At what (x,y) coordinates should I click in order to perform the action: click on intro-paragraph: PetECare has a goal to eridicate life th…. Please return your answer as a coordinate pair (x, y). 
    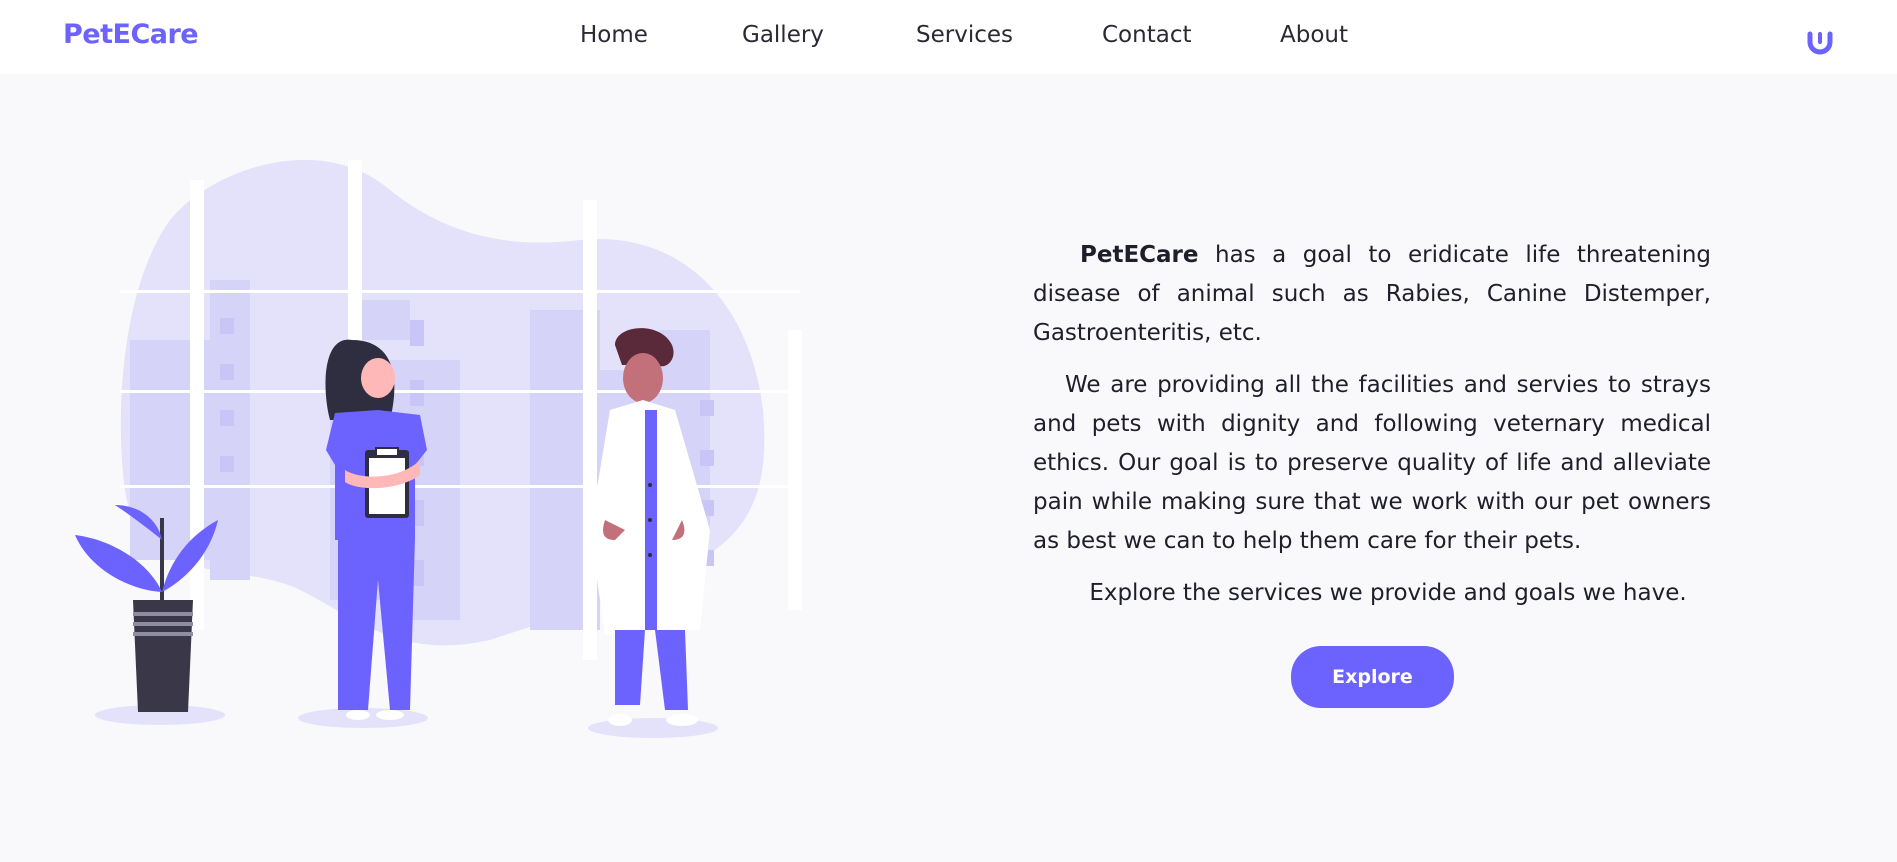
    Looking at the image, I should click on (1372, 294).